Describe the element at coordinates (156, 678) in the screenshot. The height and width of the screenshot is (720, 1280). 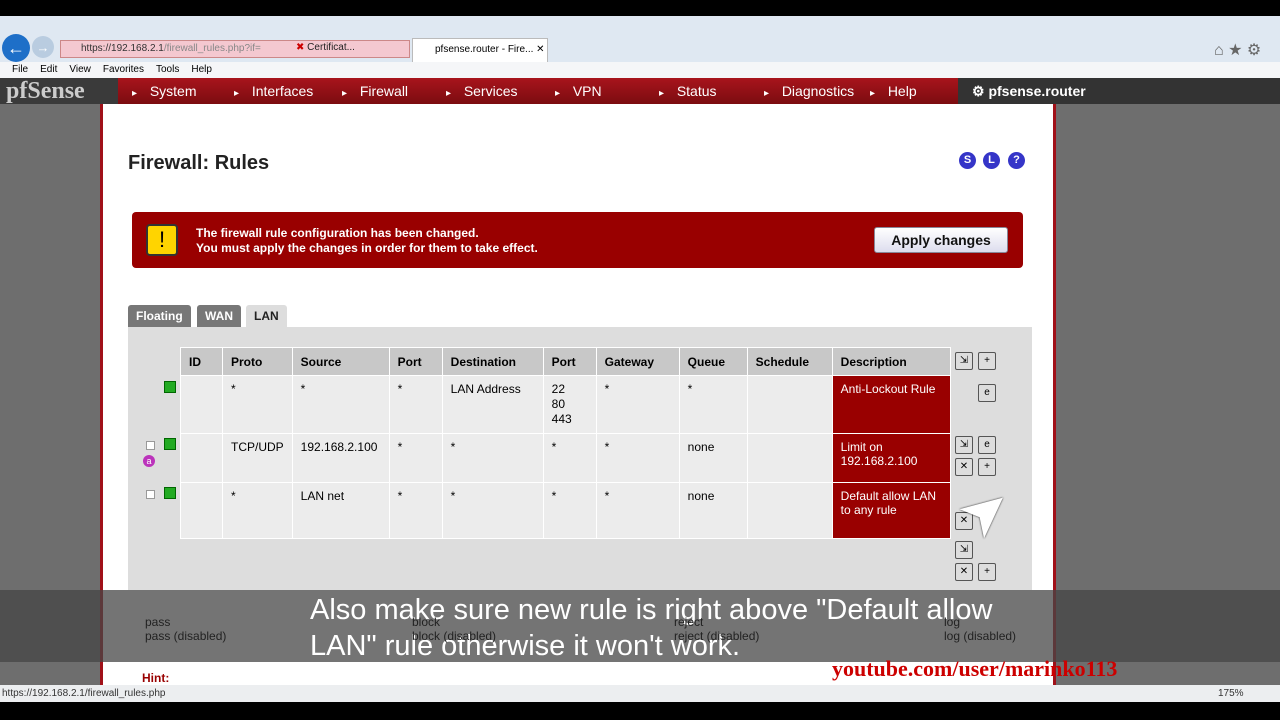
I see `hint-label: Hint:` at that location.